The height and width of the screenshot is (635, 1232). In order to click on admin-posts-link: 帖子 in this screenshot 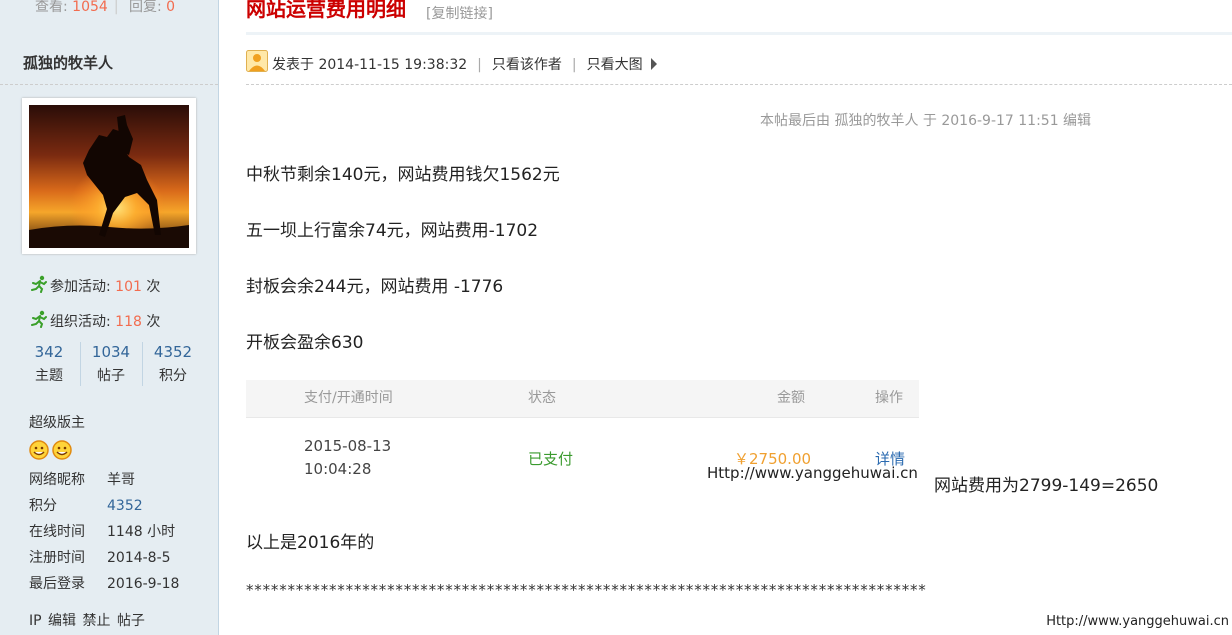, I will do `click(131, 621)`.